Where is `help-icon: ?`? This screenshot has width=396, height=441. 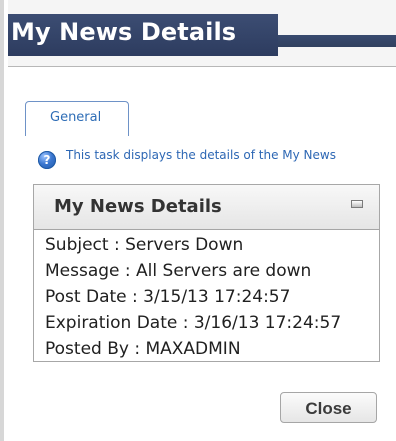
help-icon: ? is located at coordinates (47, 160).